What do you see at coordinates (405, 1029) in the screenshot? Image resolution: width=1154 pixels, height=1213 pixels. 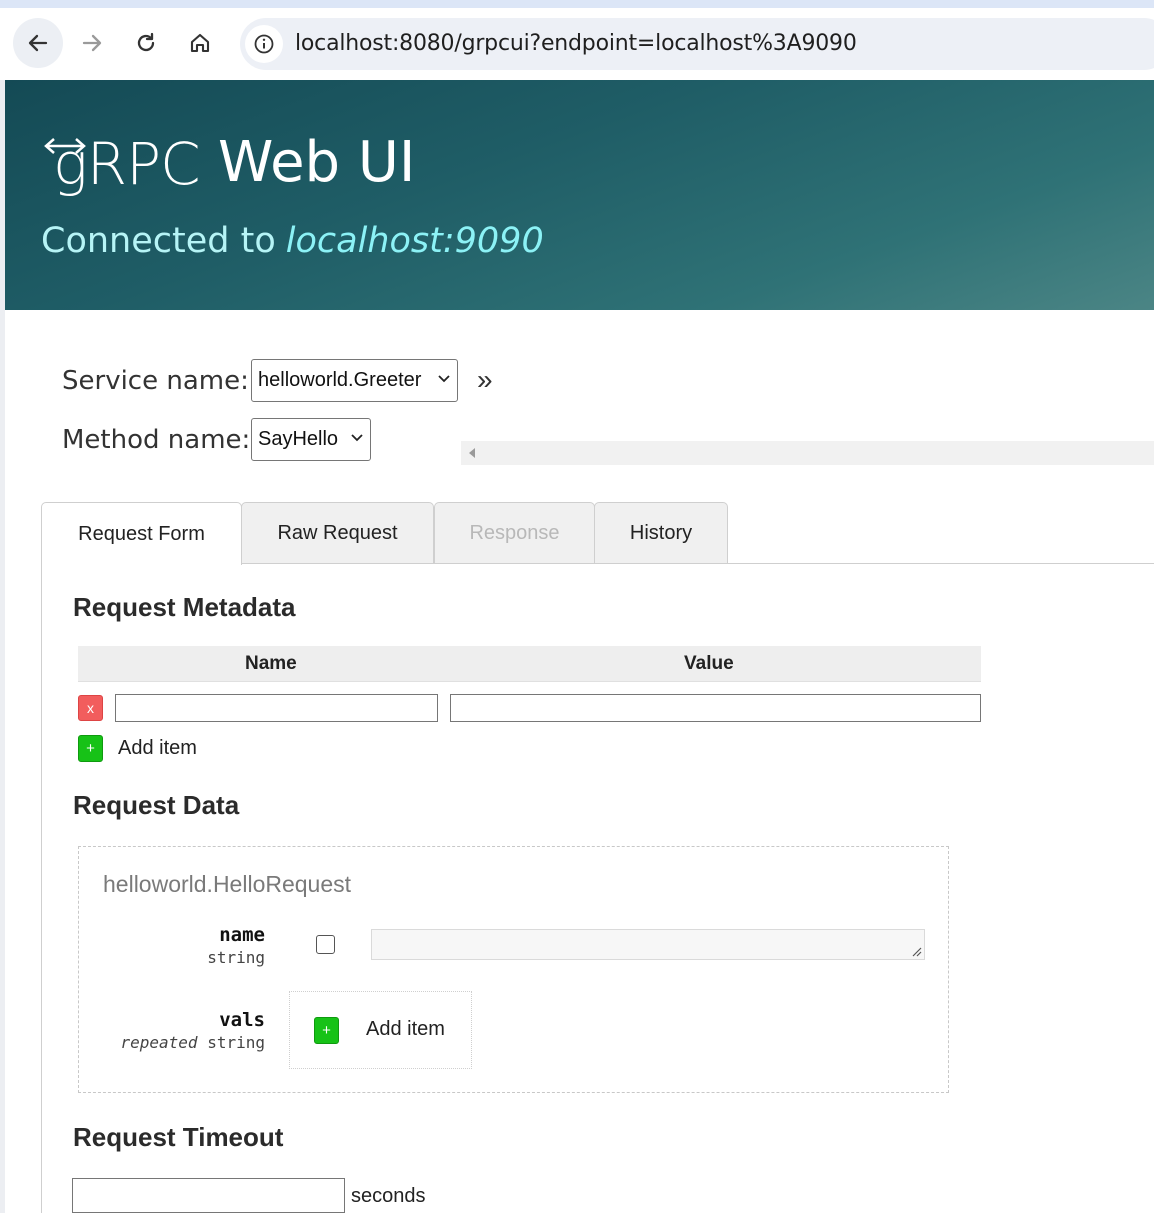 I see `add-vals-item-label: Add item` at bounding box center [405, 1029].